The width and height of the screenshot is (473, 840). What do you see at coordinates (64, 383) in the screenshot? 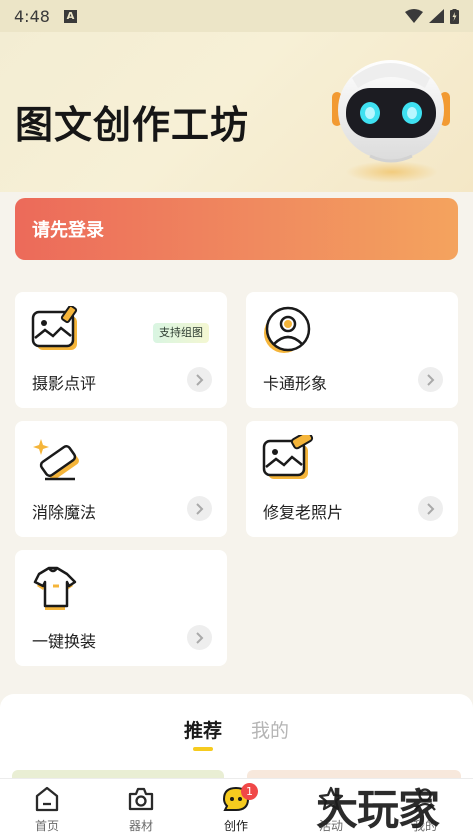
I see `tool-label: 摄影点评` at bounding box center [64, 383].